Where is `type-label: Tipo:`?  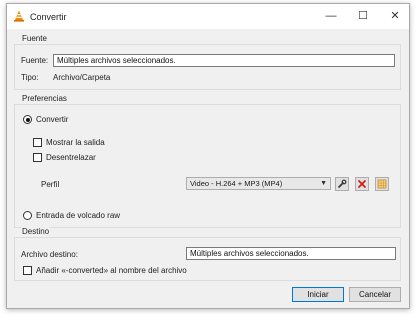 type-label: Tipo: is located at coordinates (30, 77).